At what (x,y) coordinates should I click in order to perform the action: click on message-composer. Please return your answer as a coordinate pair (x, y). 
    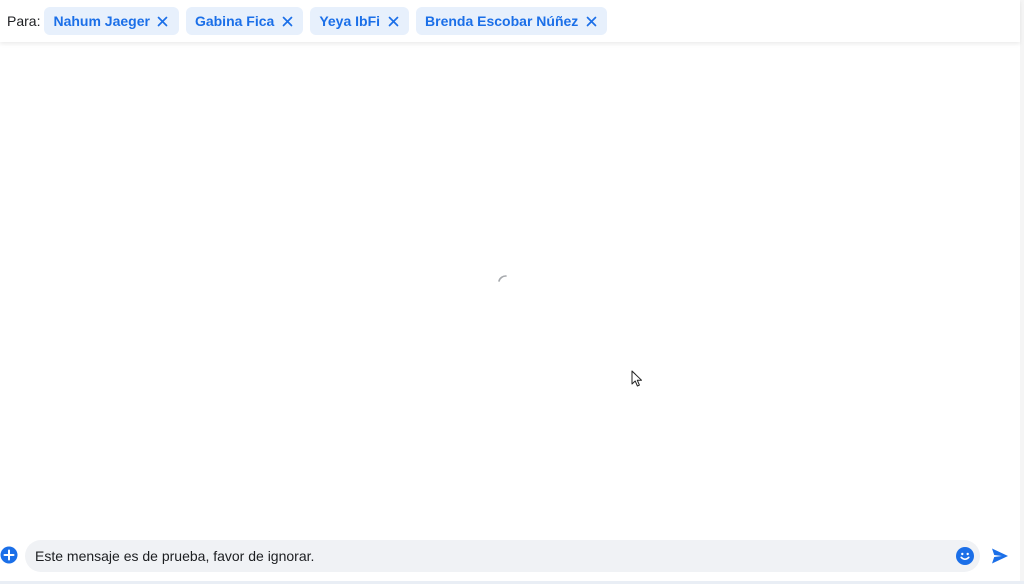
    Looking at the image, I should click on (512, 556).